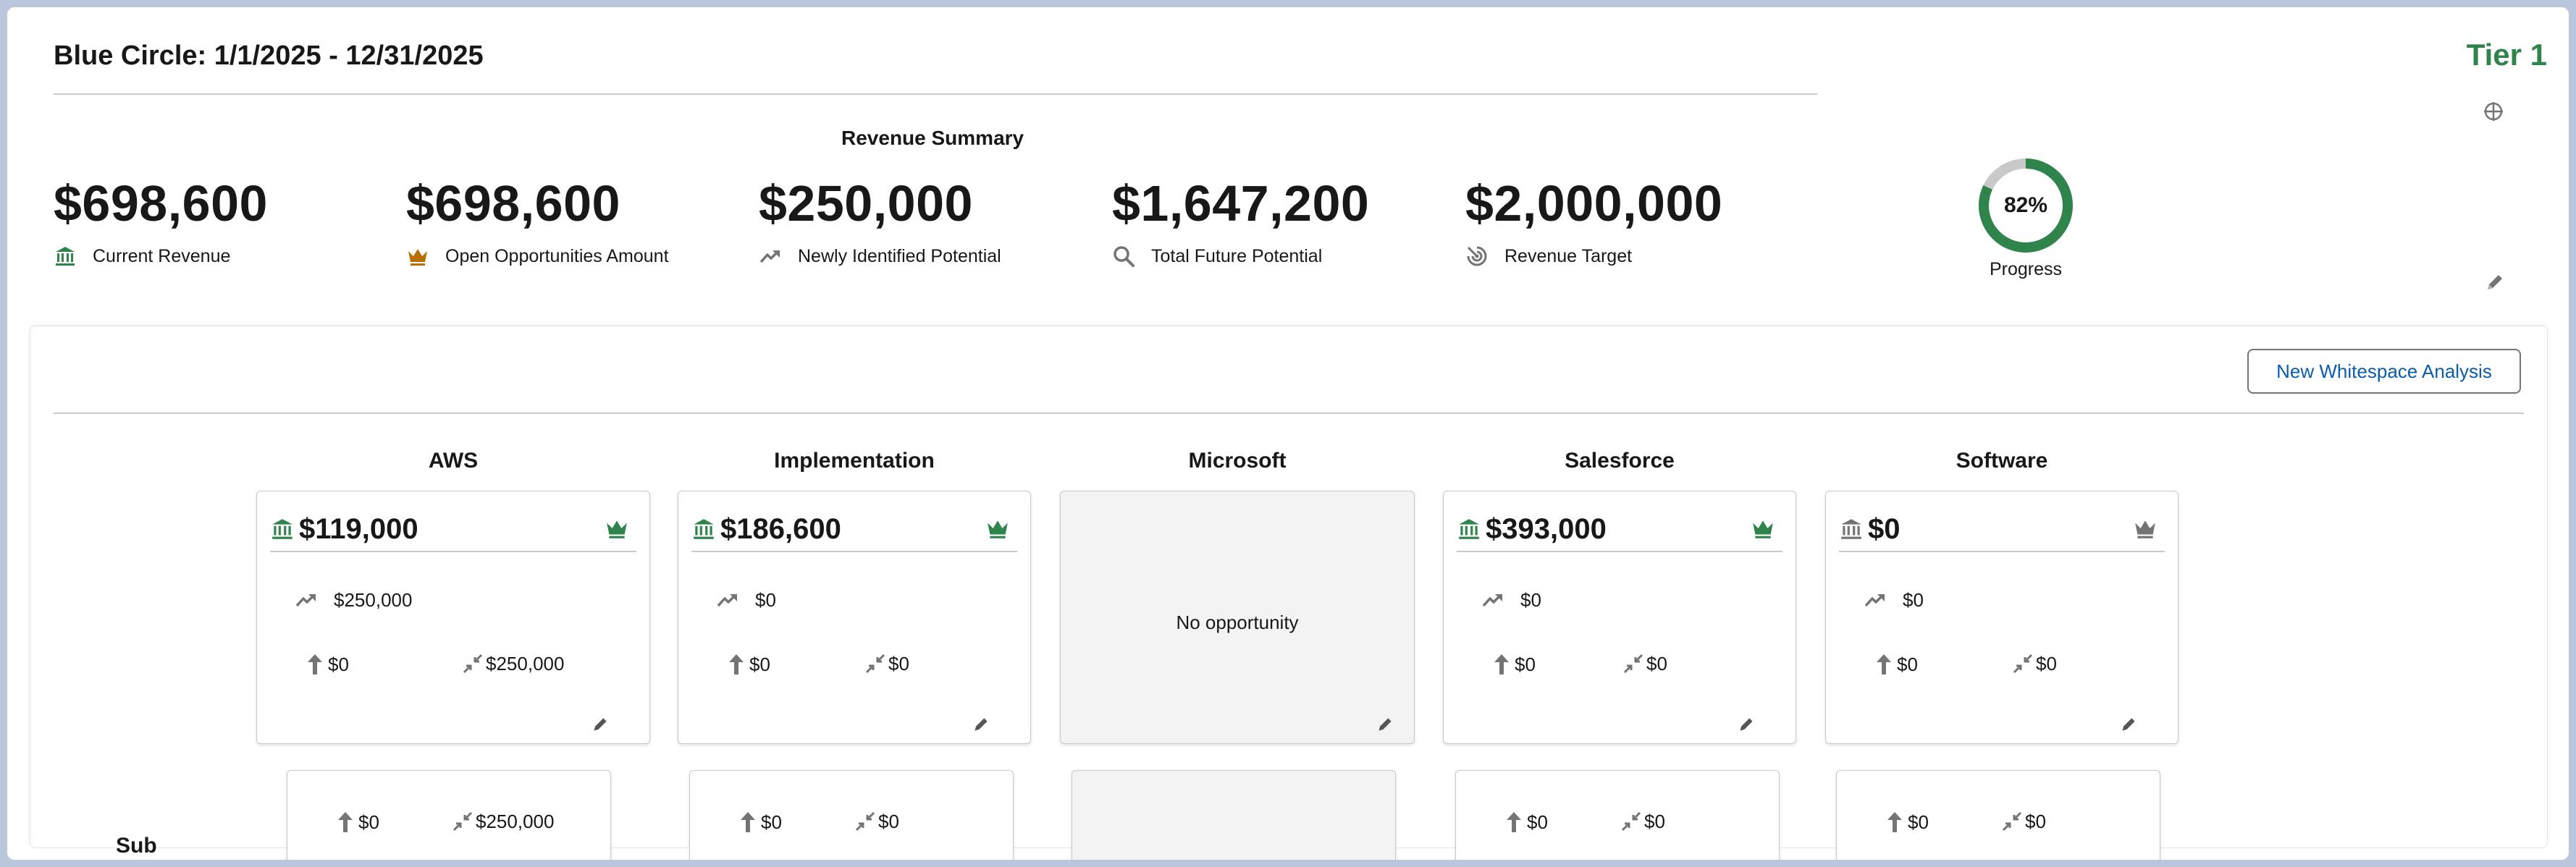 This screenshot has height=867, width=2576. I want to click on metric-revenue-target: $2,000,000 Revenue Target, so click(1594, 220).